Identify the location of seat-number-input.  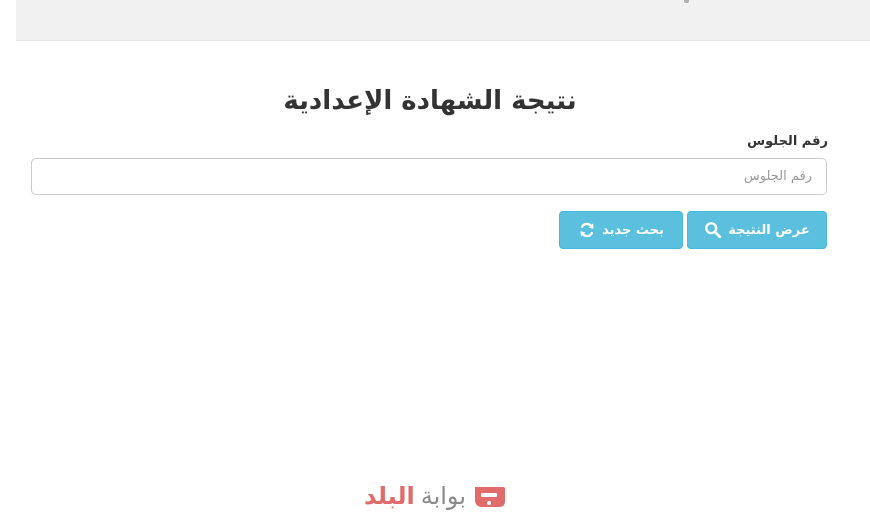
(429, 176).